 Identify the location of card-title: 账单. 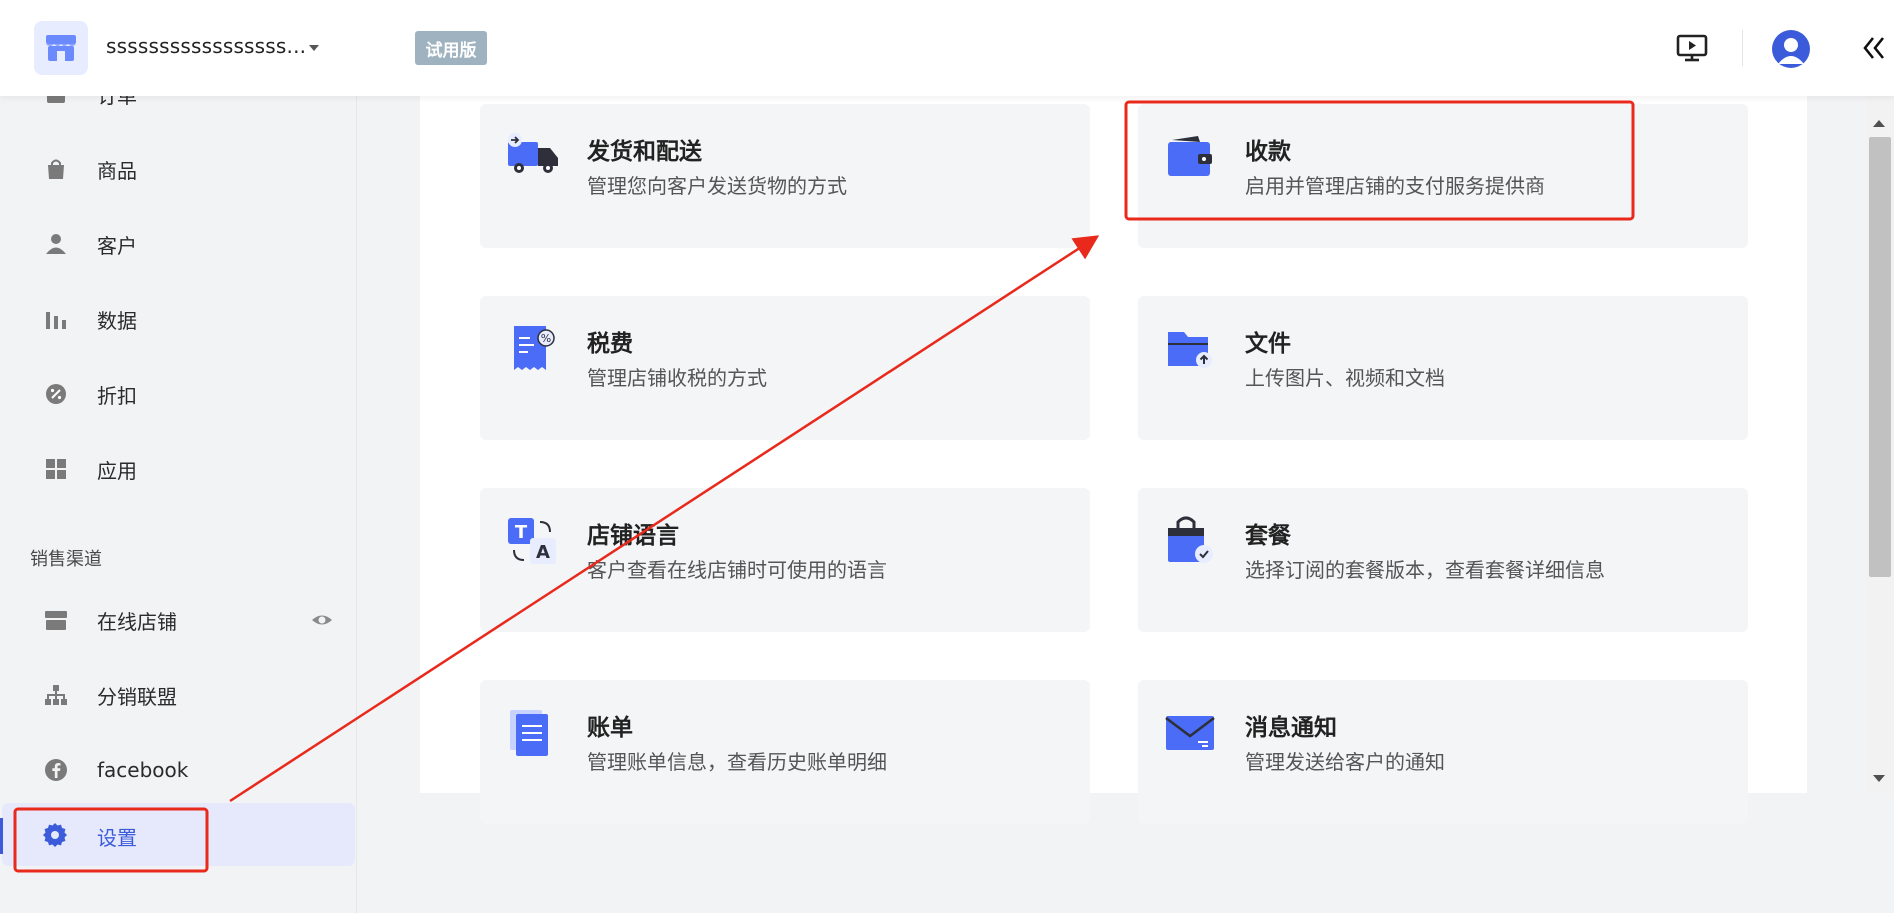
(610, 728).